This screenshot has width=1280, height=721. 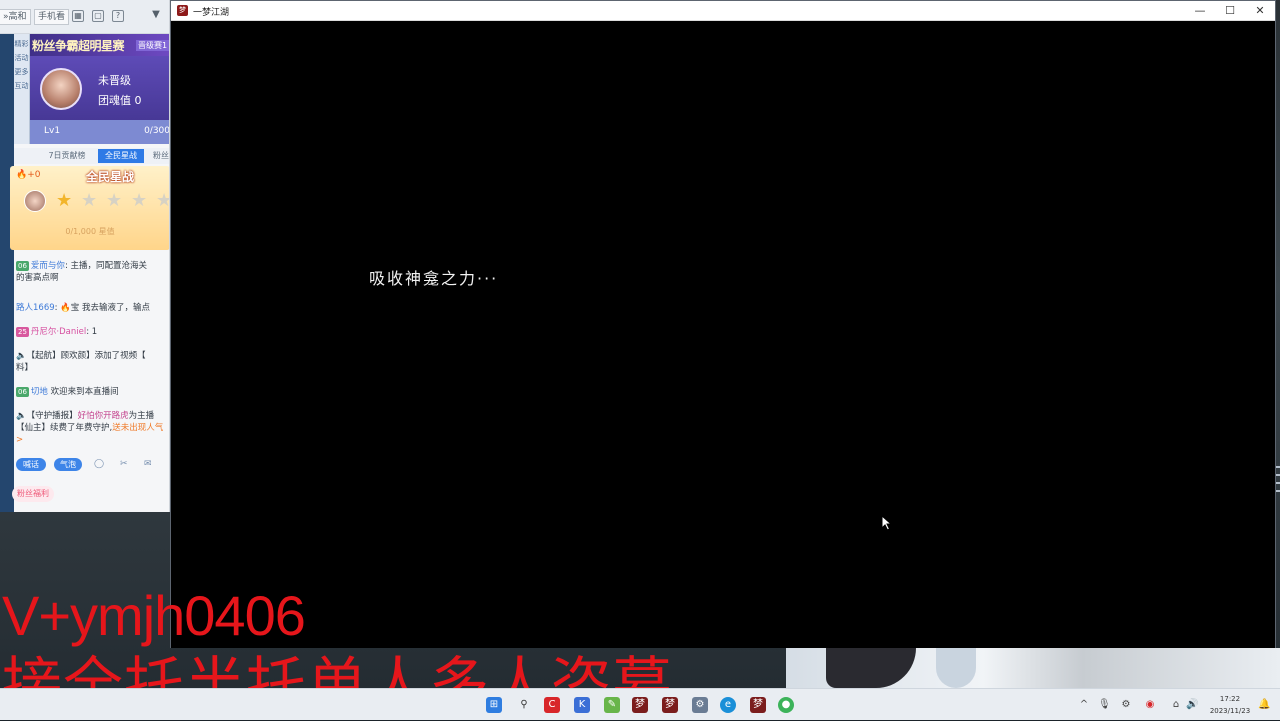 I want to click on app-red-icon: C, so click(x=552, y=705).